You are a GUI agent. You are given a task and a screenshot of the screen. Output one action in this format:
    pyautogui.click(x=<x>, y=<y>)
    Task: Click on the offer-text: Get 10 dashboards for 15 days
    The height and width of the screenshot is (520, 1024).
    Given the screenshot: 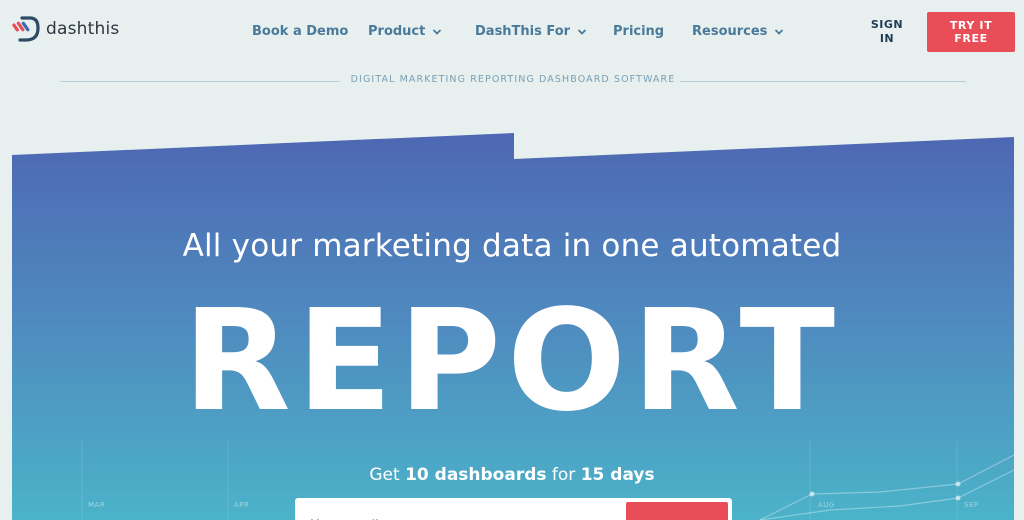 What is the action you would take?
    pyautogui.click(x=512, y=475)
    